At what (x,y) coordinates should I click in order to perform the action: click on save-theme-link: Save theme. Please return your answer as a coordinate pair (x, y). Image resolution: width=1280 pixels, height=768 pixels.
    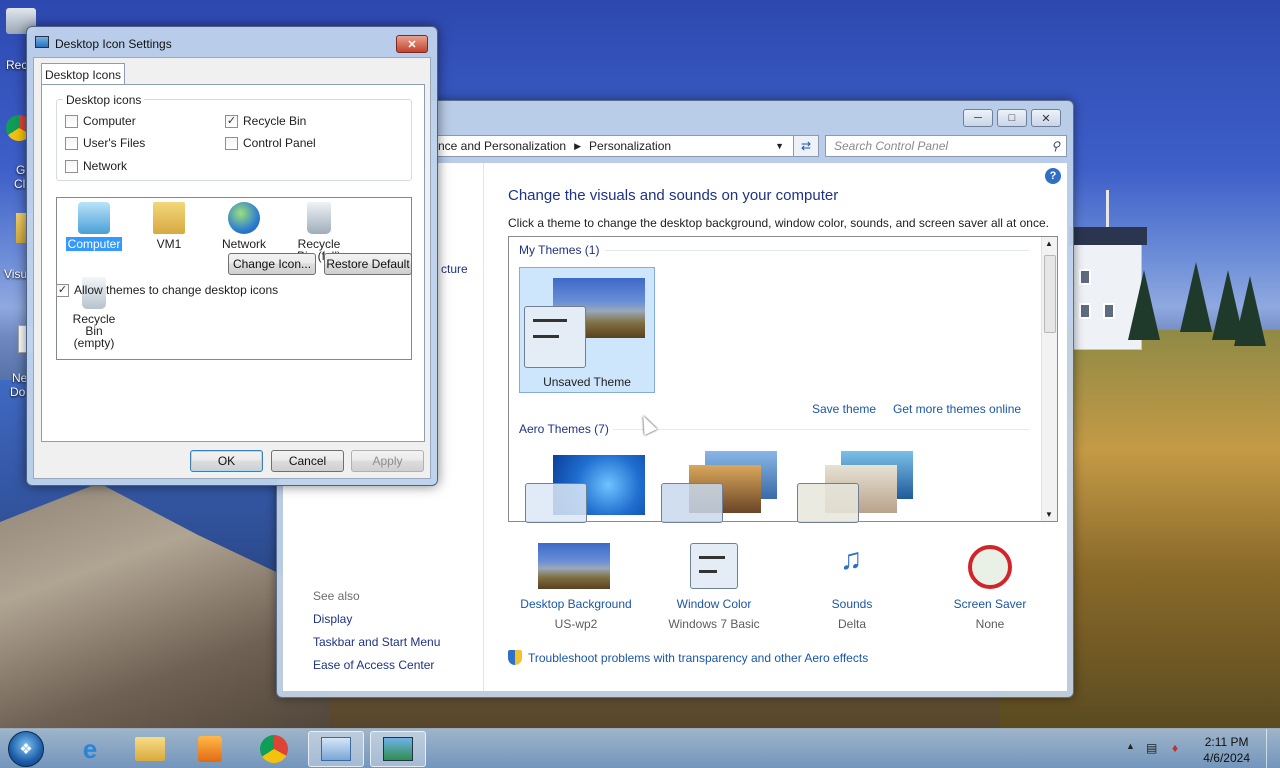
    Looking at the image, I should click on (844, 409).